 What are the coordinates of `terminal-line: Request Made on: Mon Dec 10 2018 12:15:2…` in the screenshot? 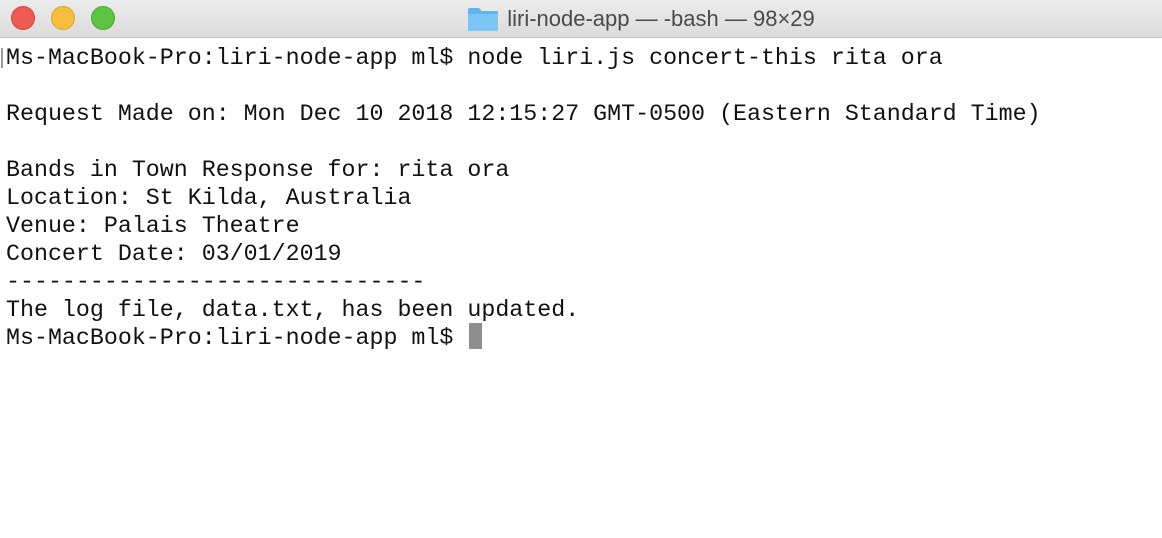 It's located at (523, 114).